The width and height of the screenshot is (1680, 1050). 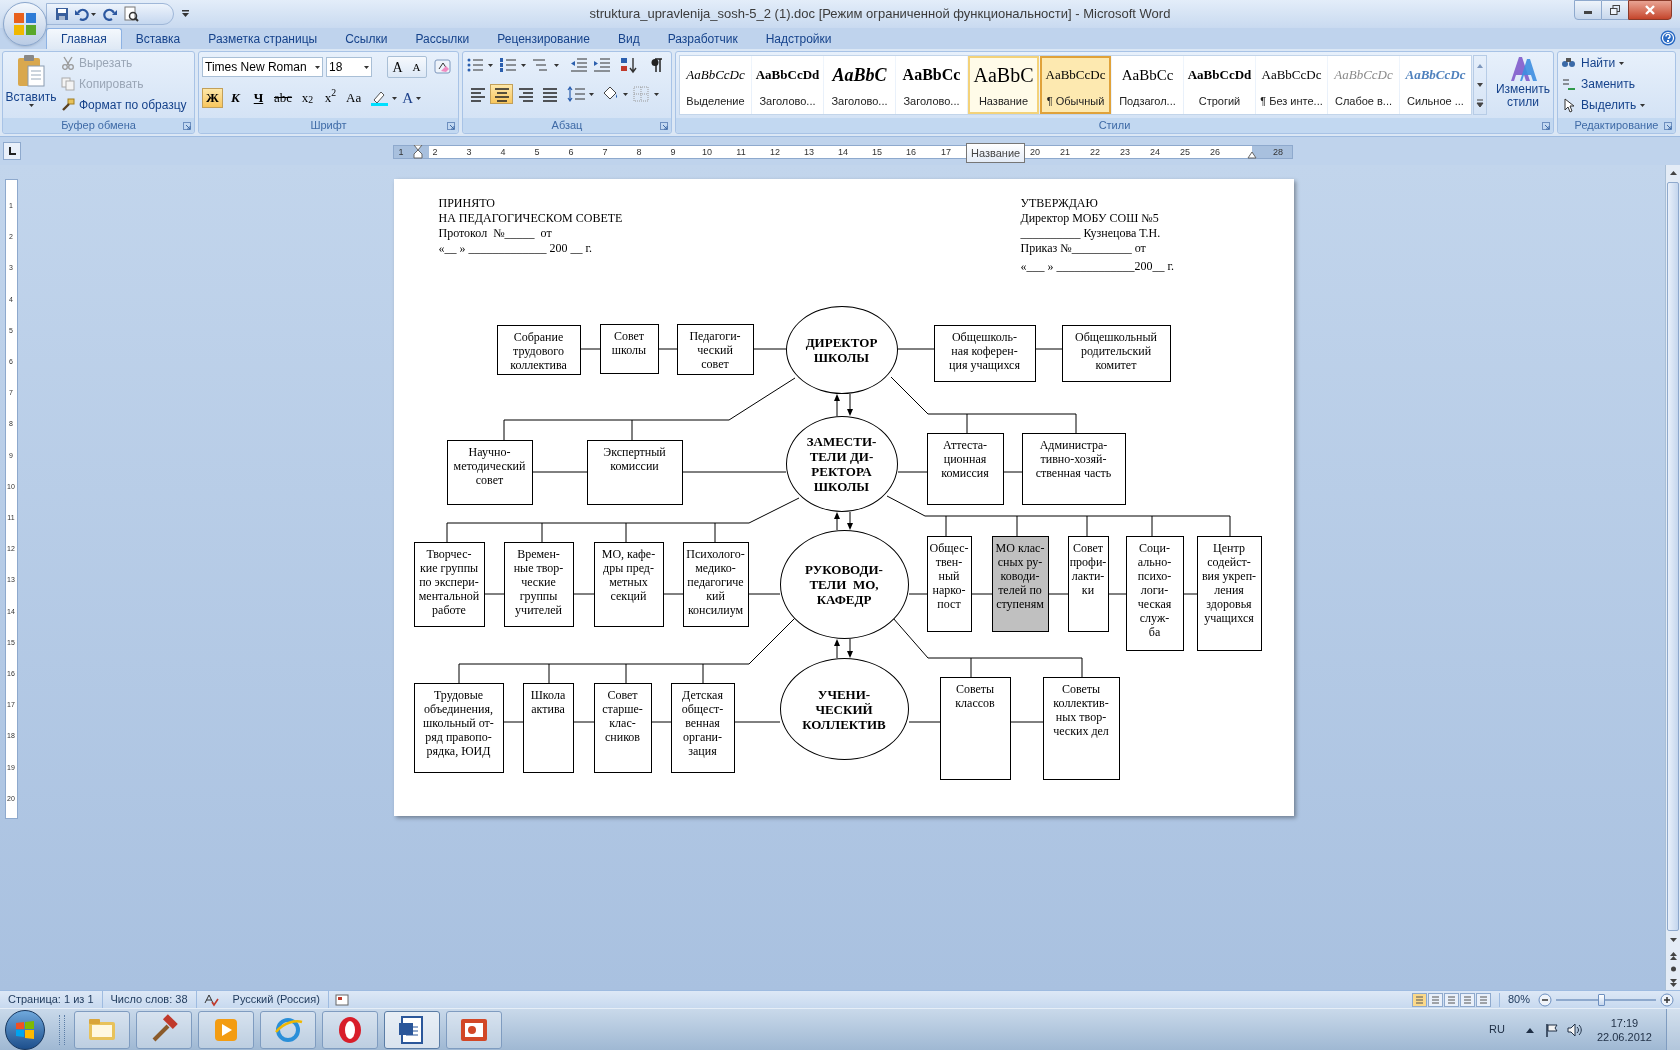 What do you see at coordinates (1026, 722) in the screenshot?
I see `connector-line` at bounding box center [1026, 722].